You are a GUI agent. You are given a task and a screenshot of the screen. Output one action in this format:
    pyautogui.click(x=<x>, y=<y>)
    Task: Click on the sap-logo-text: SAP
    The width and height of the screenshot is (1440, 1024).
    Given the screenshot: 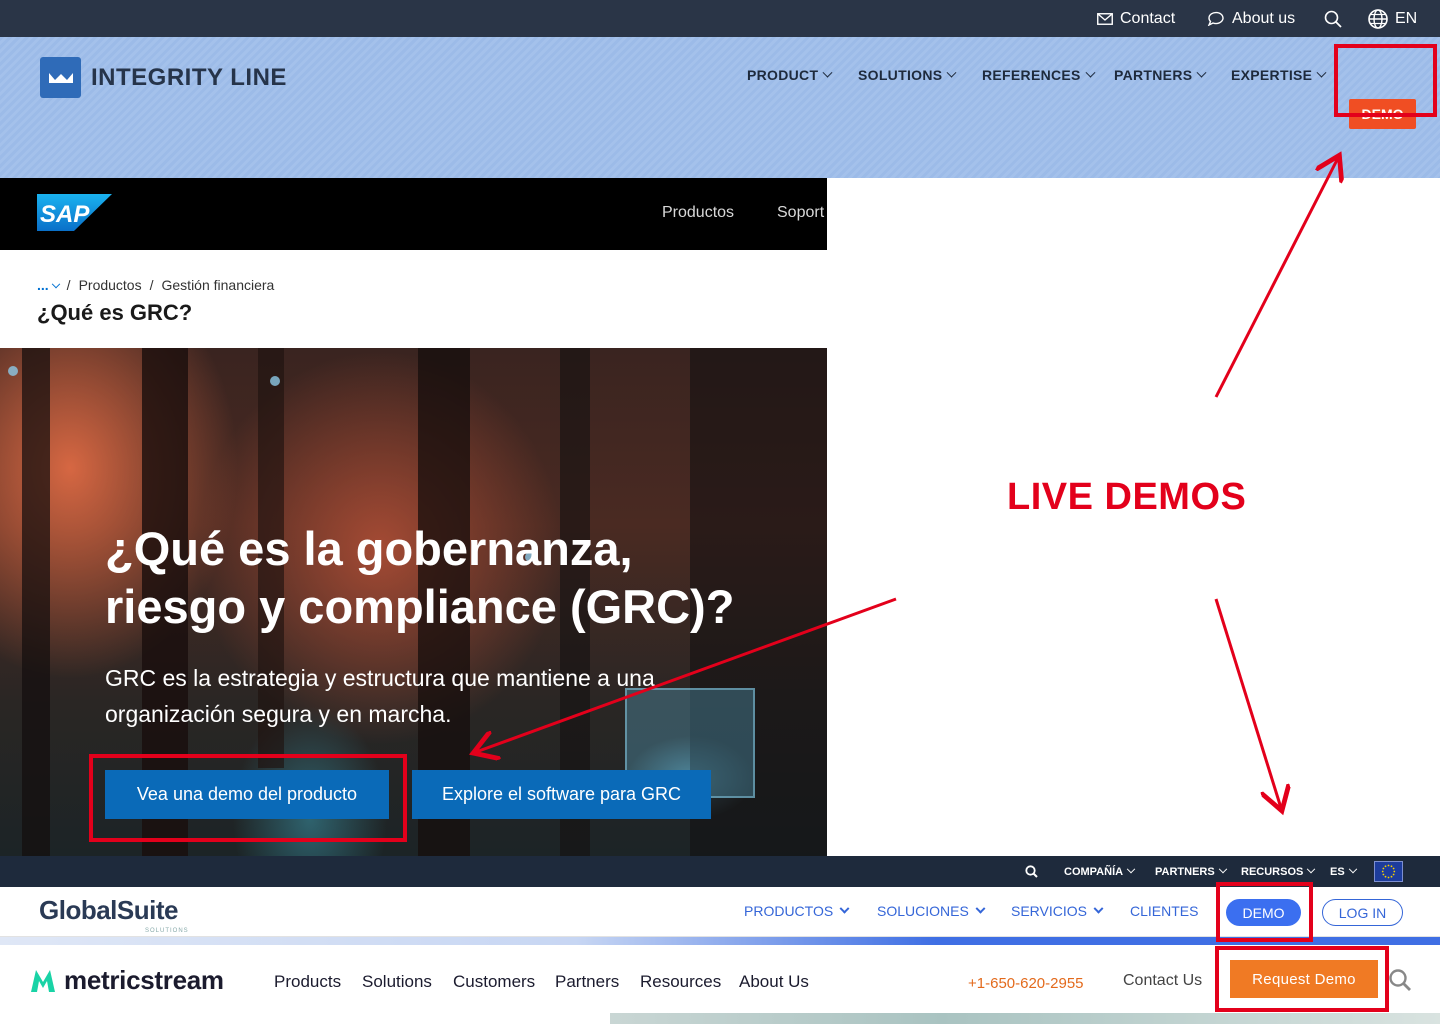 What is the action you would take?
    pyautogui.click(x=65, y=214)
    